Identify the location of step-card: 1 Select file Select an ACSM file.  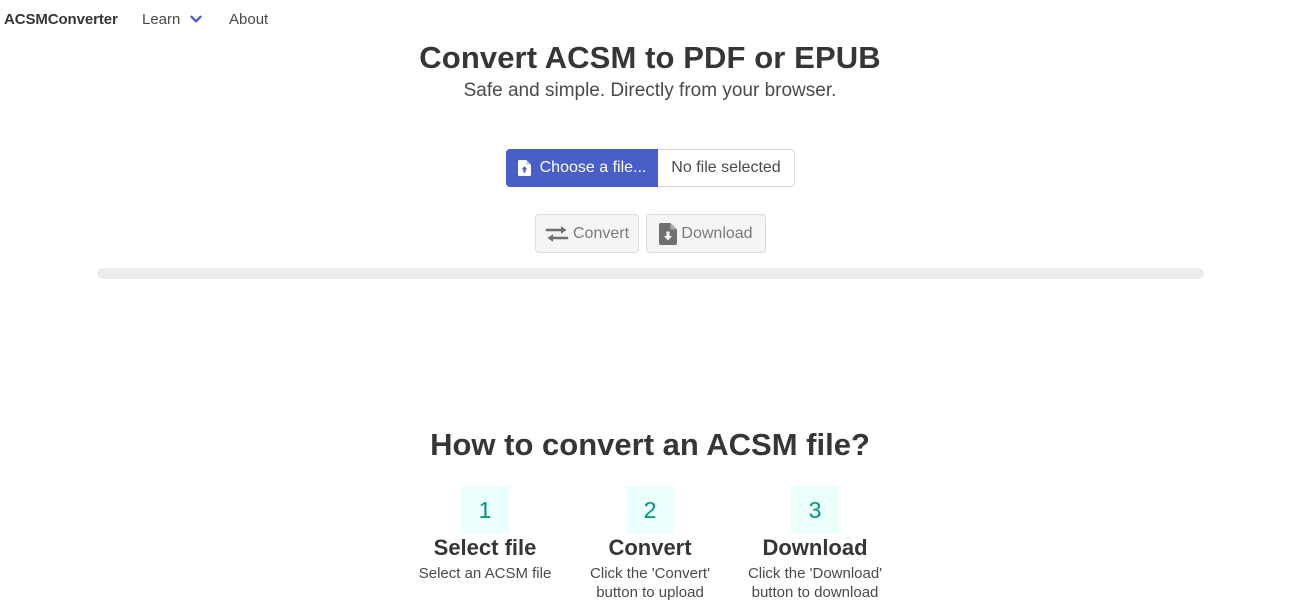
(485, 534).